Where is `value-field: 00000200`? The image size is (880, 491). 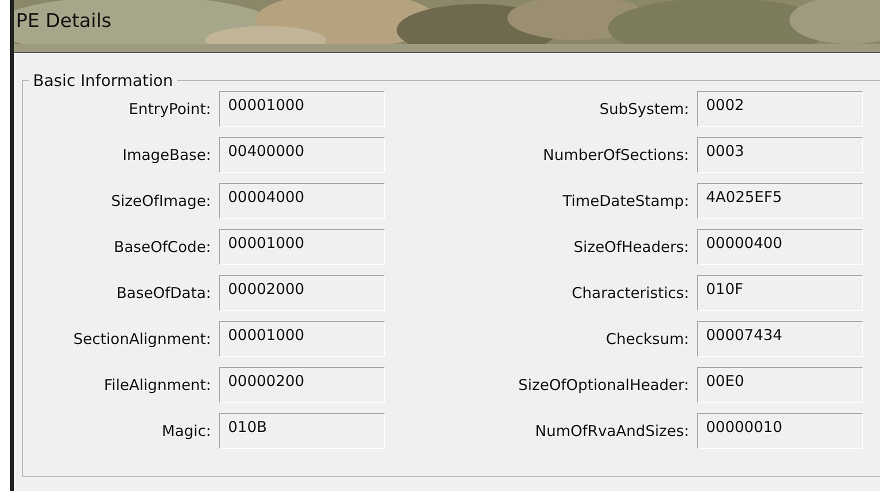 value-field: 00000200 is located at coordinates (302, 385).